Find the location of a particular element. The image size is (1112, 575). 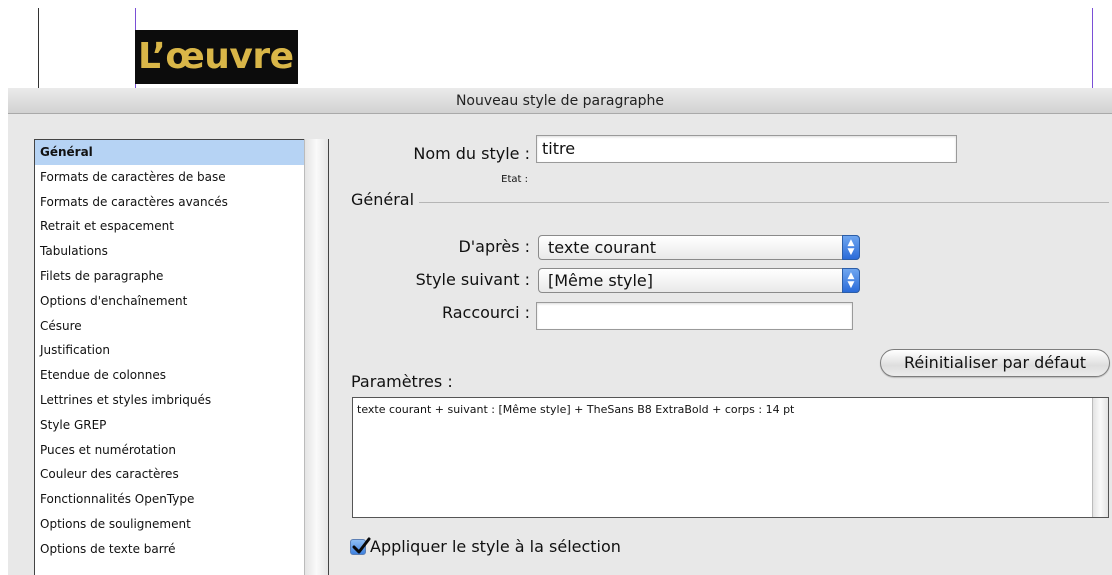

page-edge-guide is located at coordinates (38, 48).